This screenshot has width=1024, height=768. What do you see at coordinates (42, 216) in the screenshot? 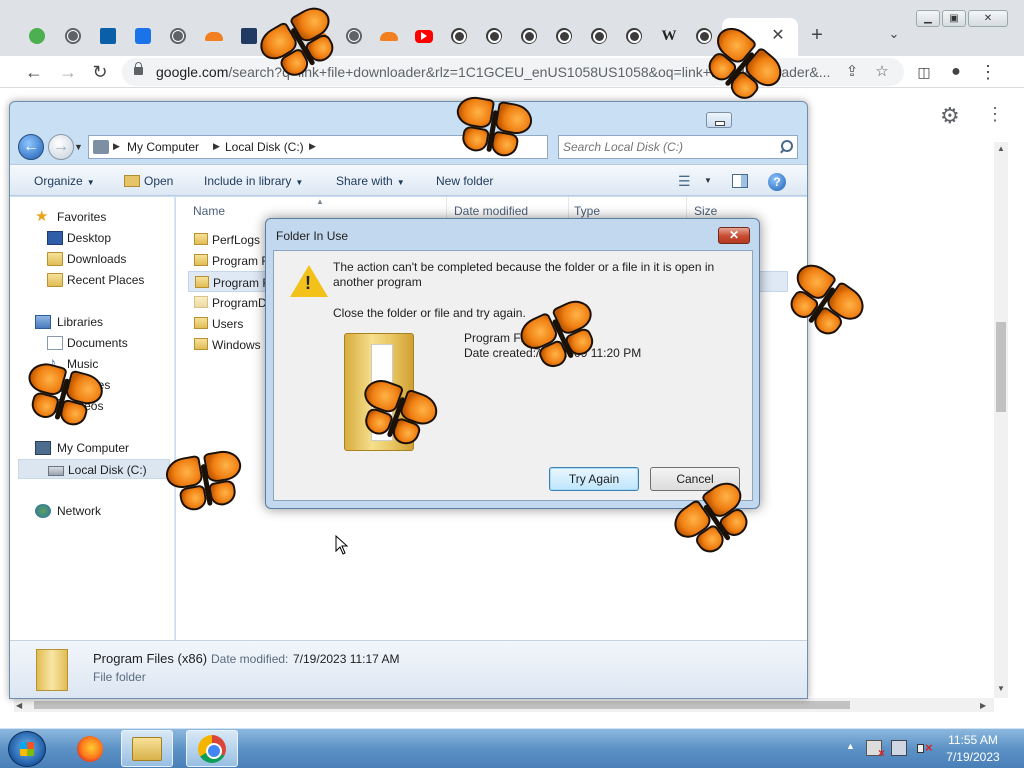
I see `star-icon: ★` at bounding box center [42, 216].